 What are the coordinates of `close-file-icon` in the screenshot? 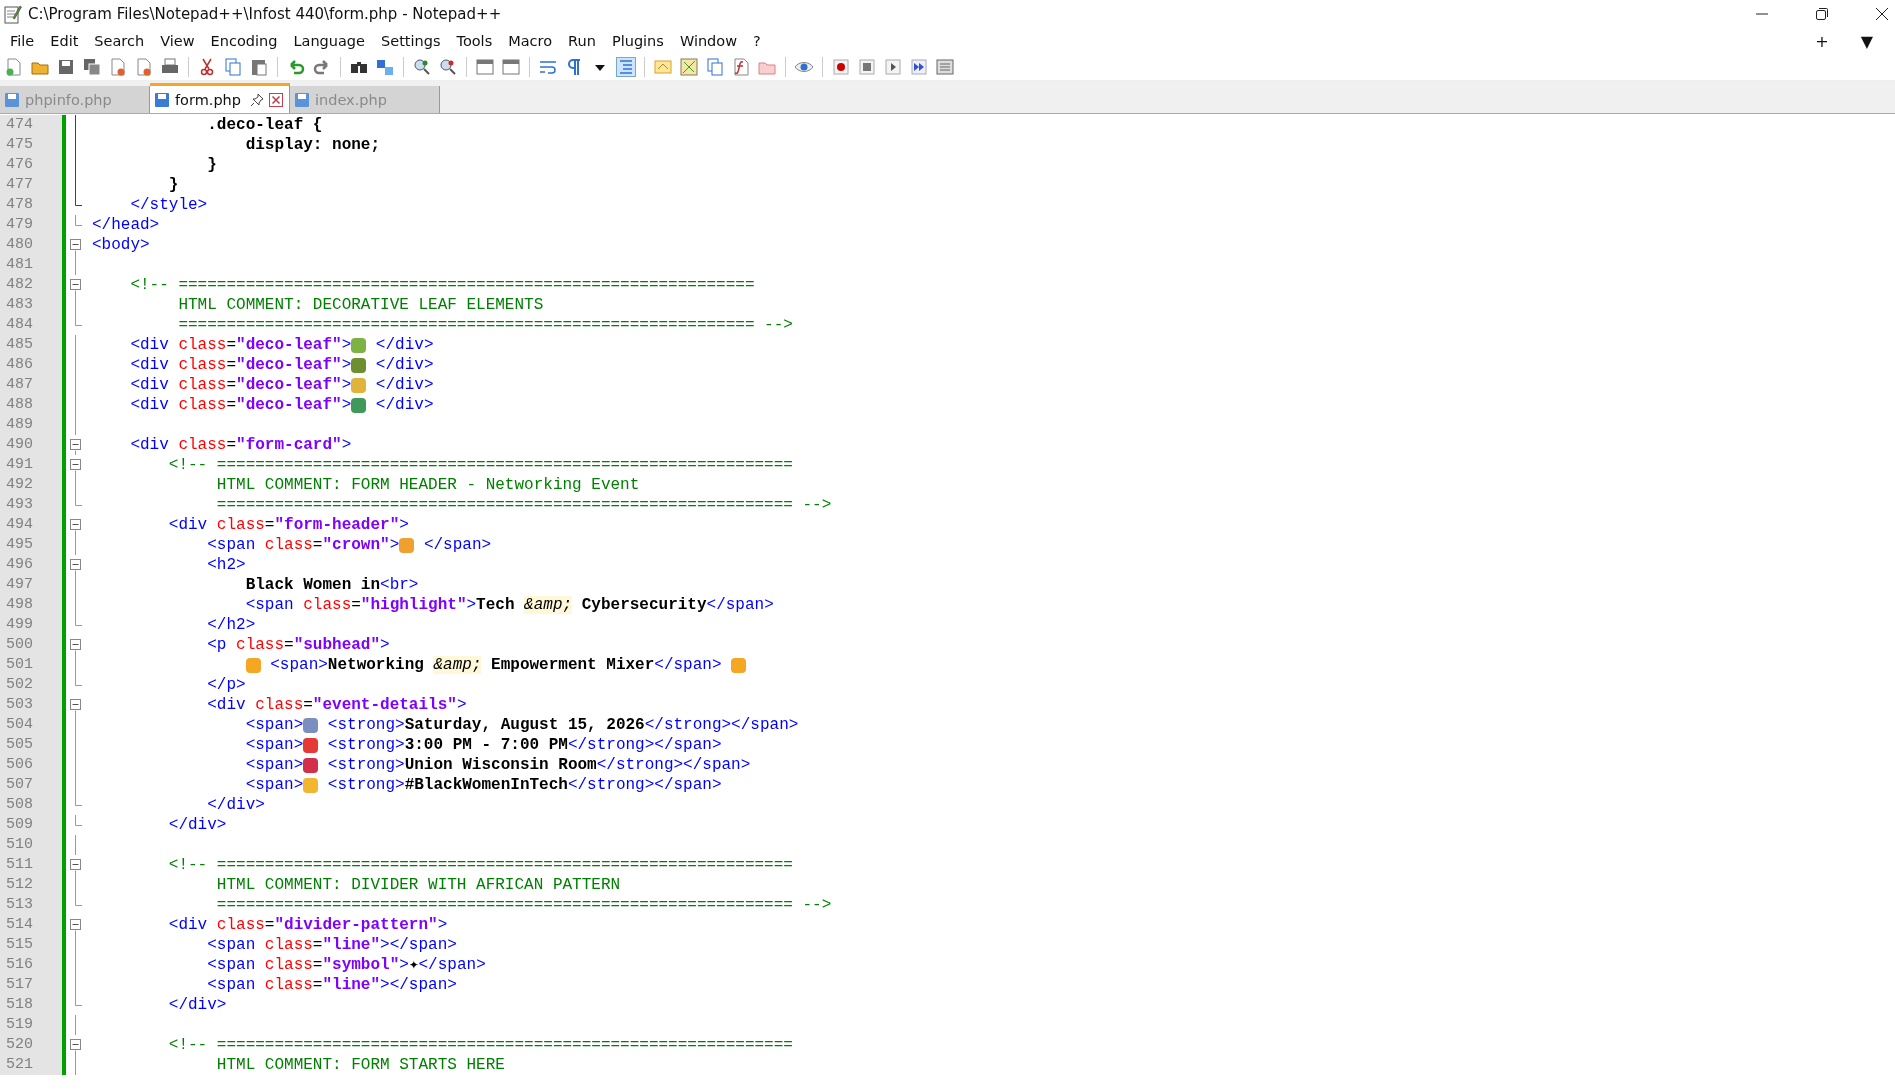 It's located at (118, 67).